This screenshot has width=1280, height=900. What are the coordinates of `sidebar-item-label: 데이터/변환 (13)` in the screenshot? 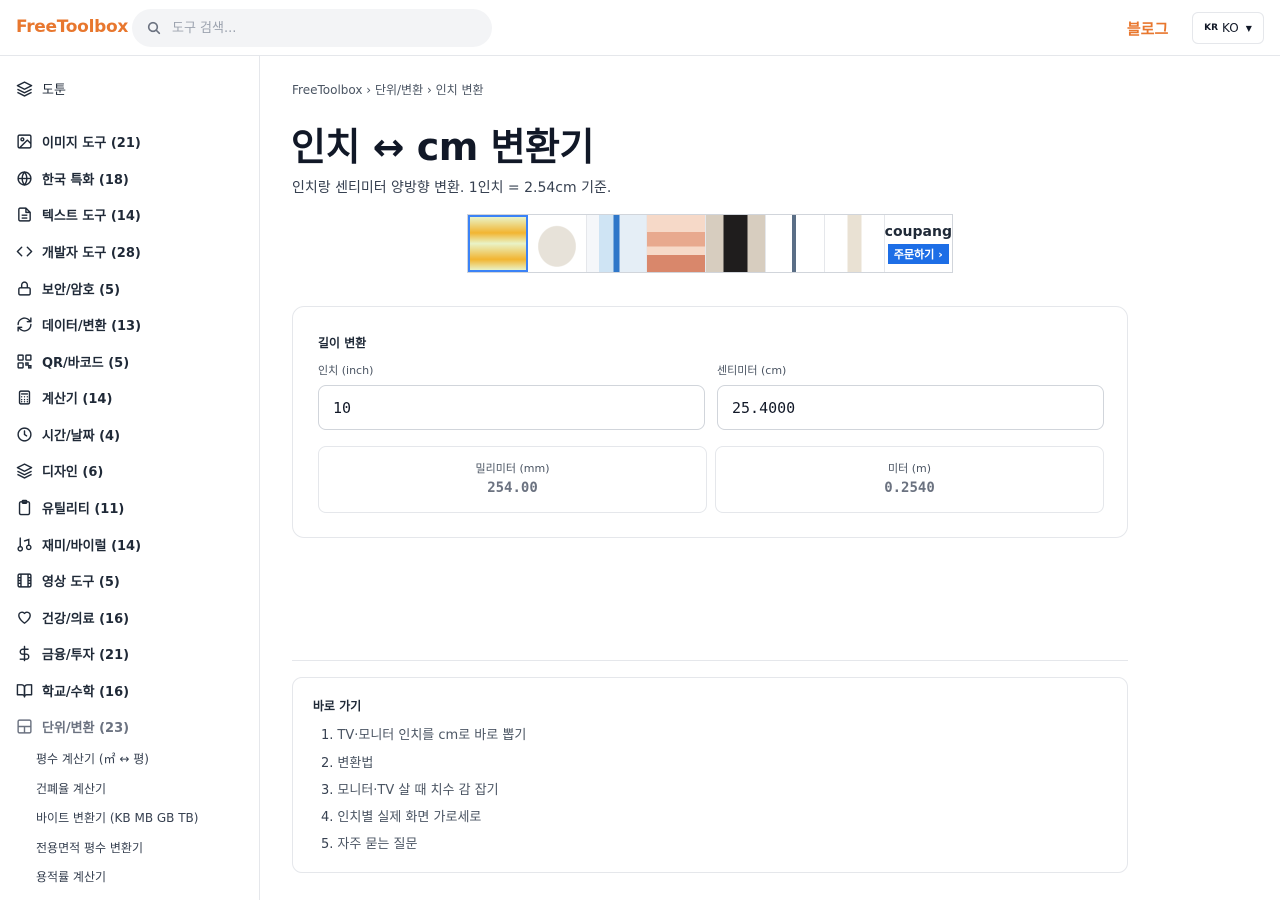 It's located at (92, 326).